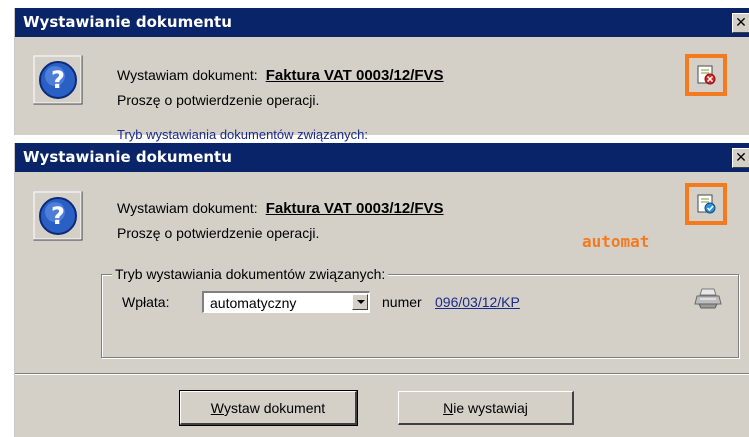  What do you see at coordinates (250, 274) in the screenshot?
I see `group-legend: Tryb wystawiania dokumentów związanych:` at bounding box center [250, 274].